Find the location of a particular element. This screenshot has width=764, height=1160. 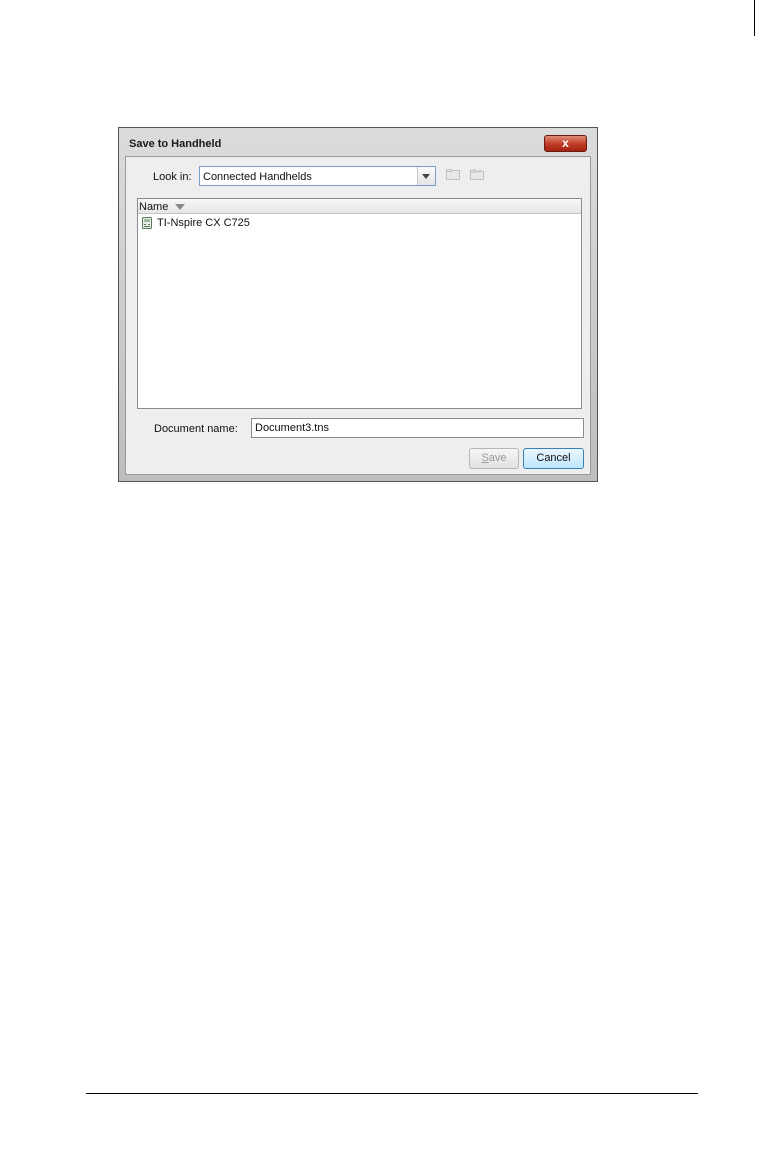

save-mnemonic: S is located at coordinates (485, 458).